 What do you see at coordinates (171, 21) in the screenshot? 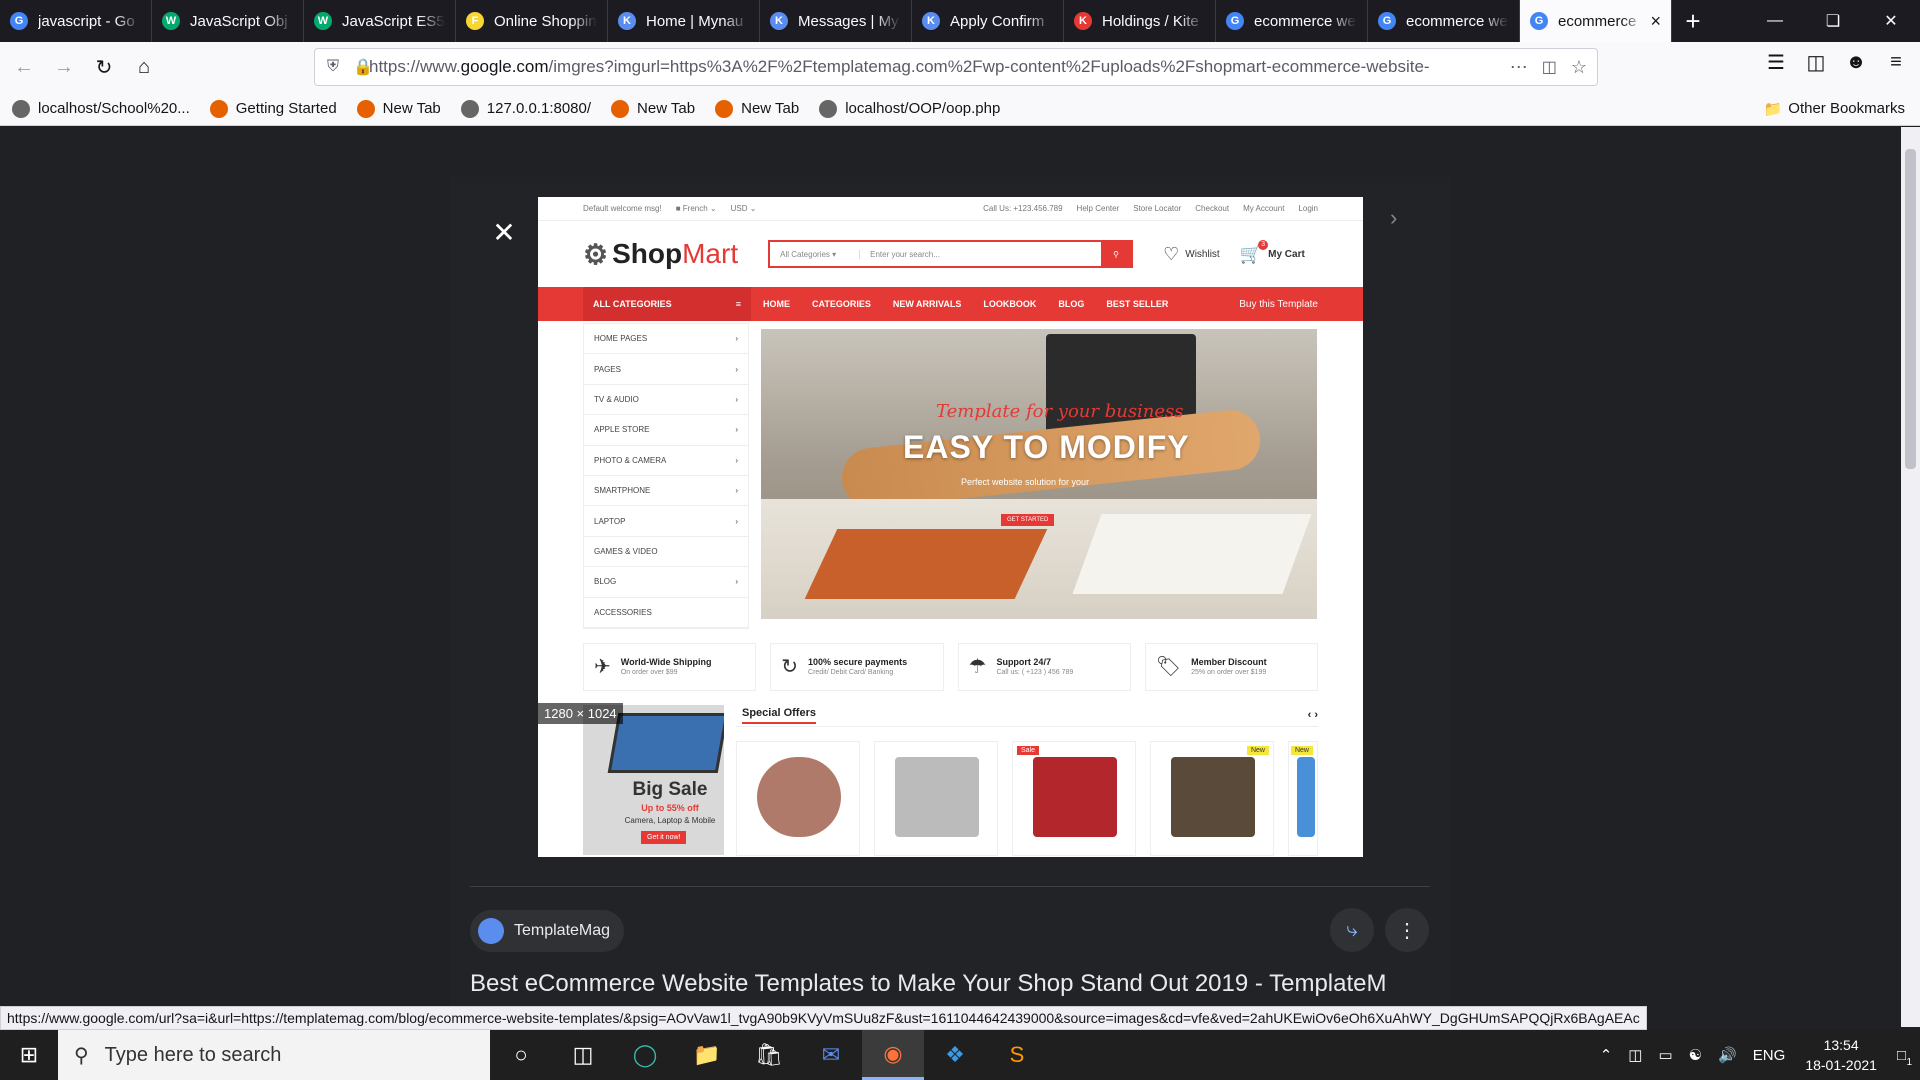
I see `tab-favicon-icon: W` at bounding box center [171, 21].